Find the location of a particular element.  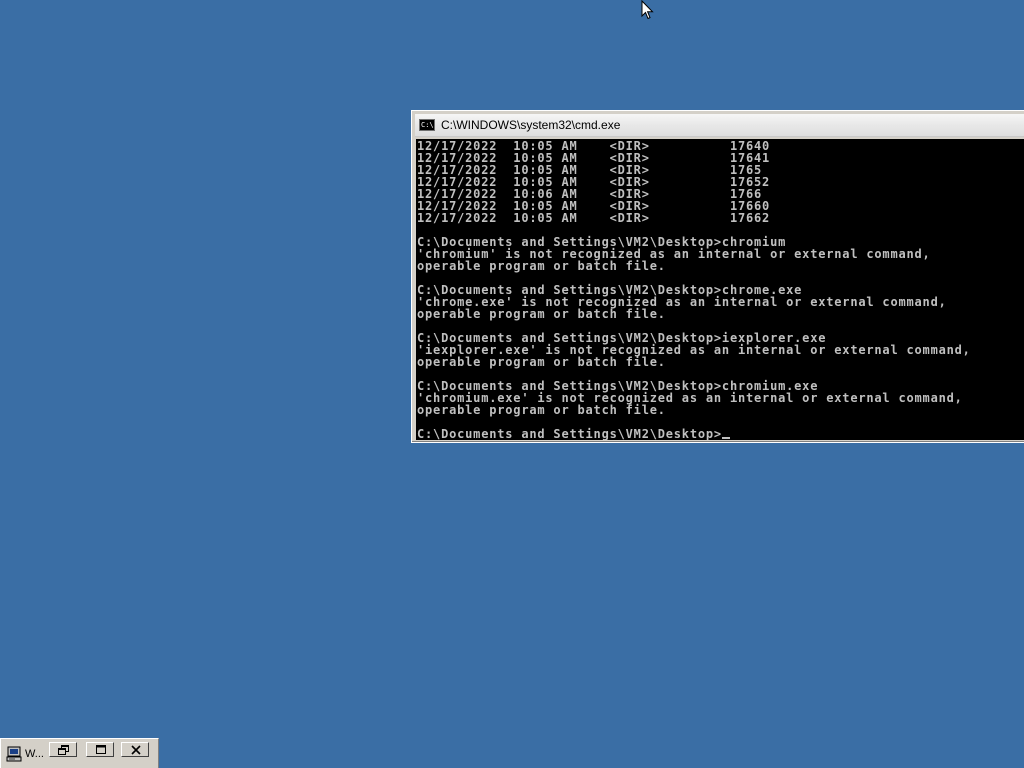

restore-button is located at coordinates (63, 749).